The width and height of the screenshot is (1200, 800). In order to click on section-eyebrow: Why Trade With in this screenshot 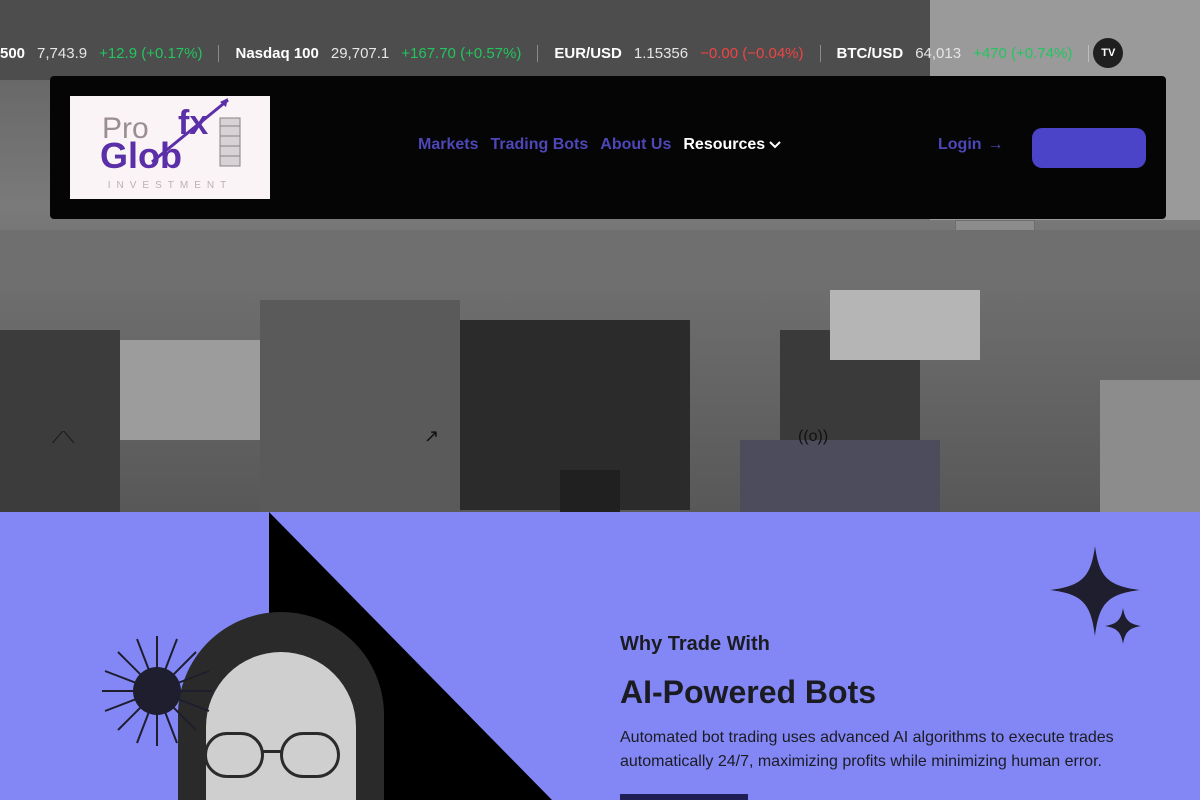, I will do `click(695, 644)`.